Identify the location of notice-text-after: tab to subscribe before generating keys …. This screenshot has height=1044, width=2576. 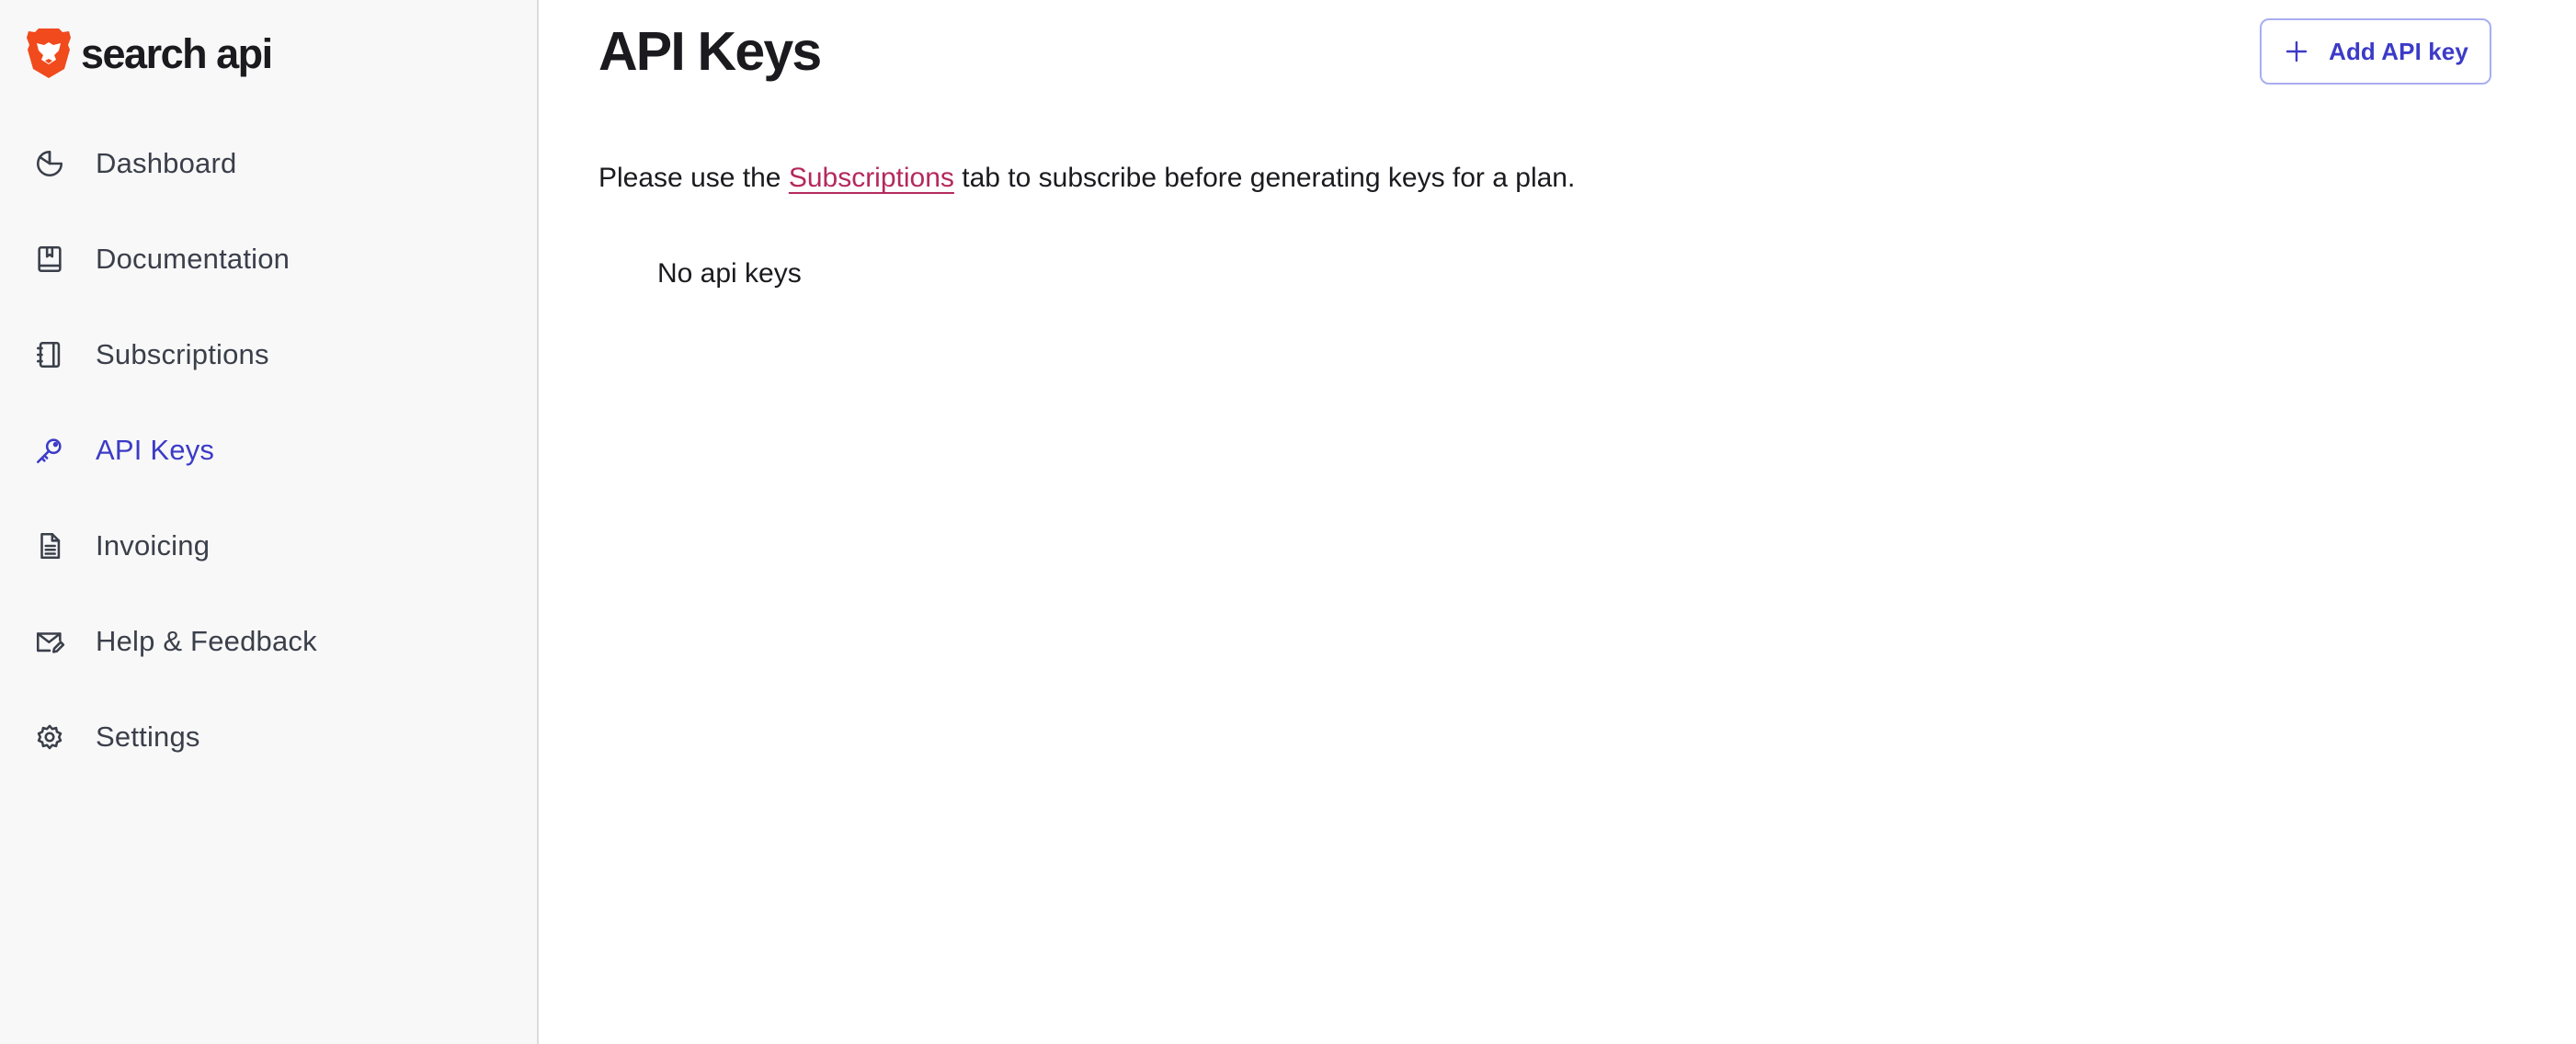
(1264, 178).